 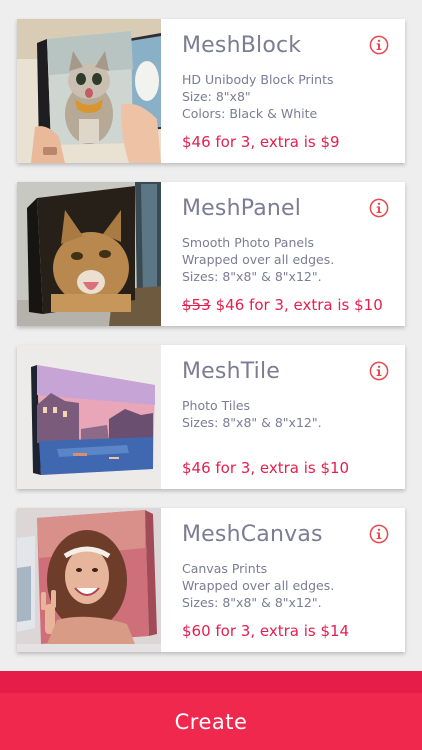 I want to click on description-line: HD Unibody Block Prints, so click(x=258, y=79).